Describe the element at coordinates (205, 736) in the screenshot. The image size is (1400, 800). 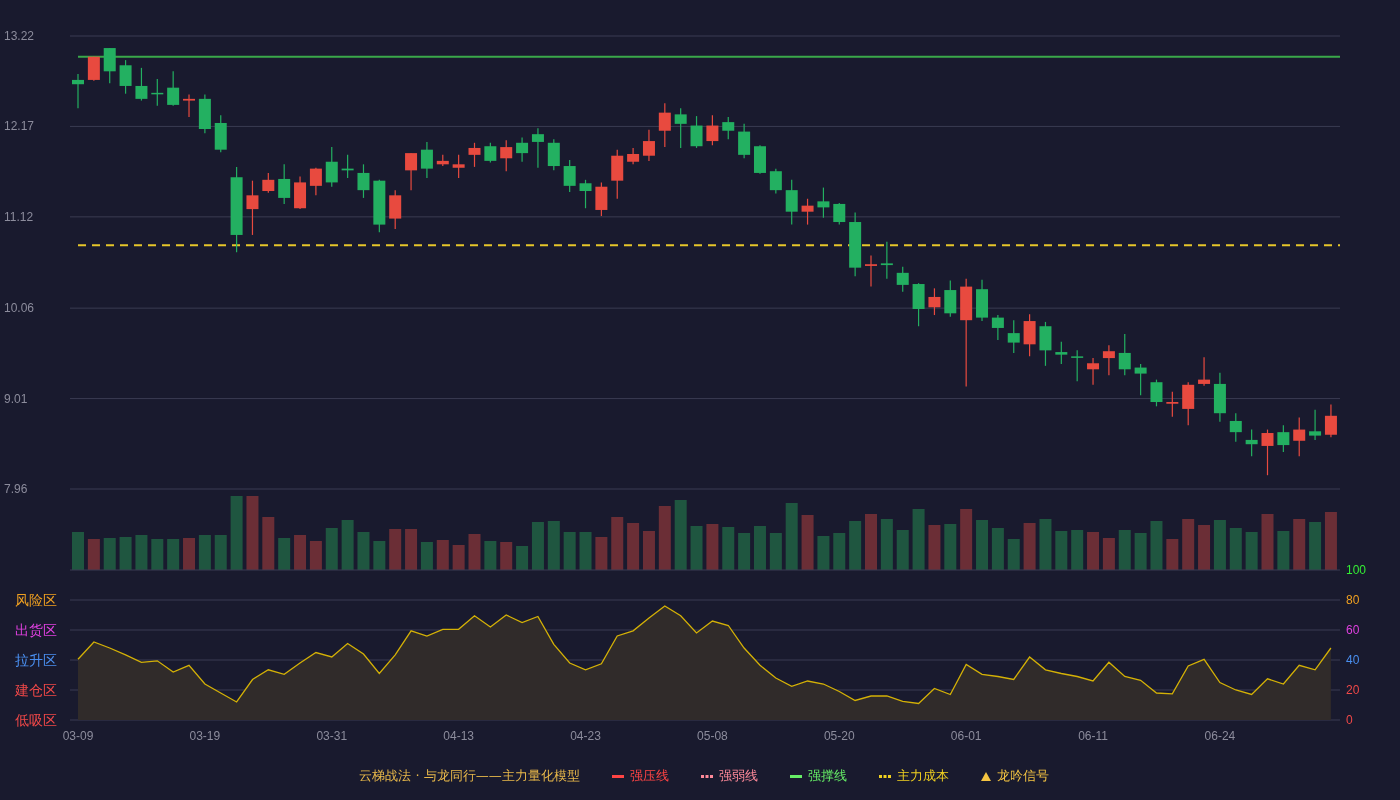
I see `axis-label: 03-19` at that location.